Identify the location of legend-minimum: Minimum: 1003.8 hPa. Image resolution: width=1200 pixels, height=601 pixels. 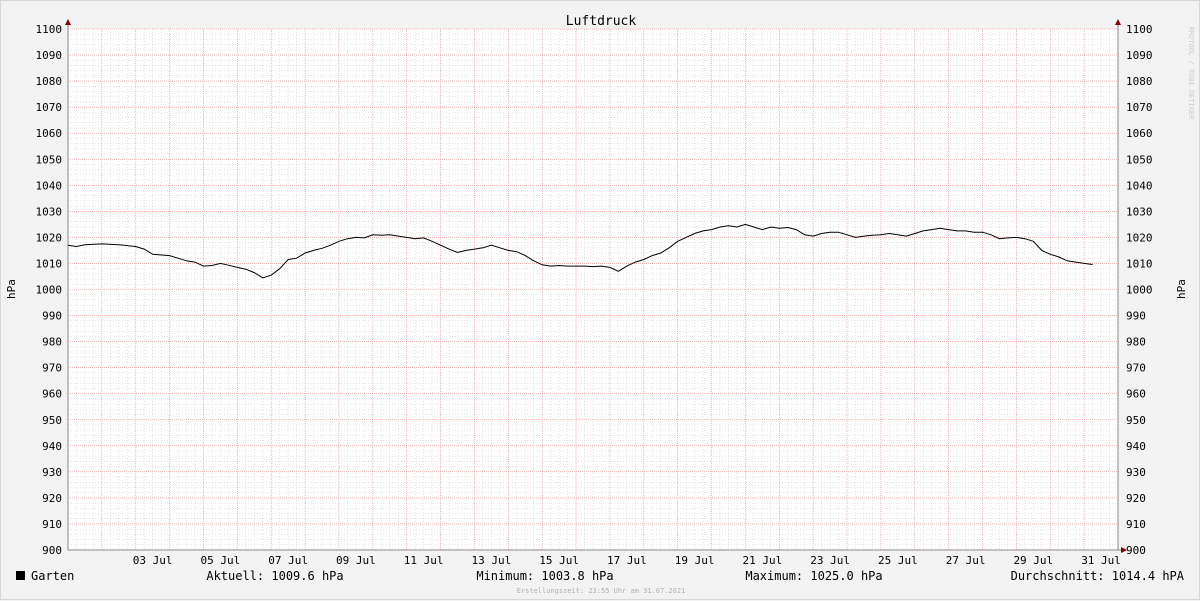
(544, 576).